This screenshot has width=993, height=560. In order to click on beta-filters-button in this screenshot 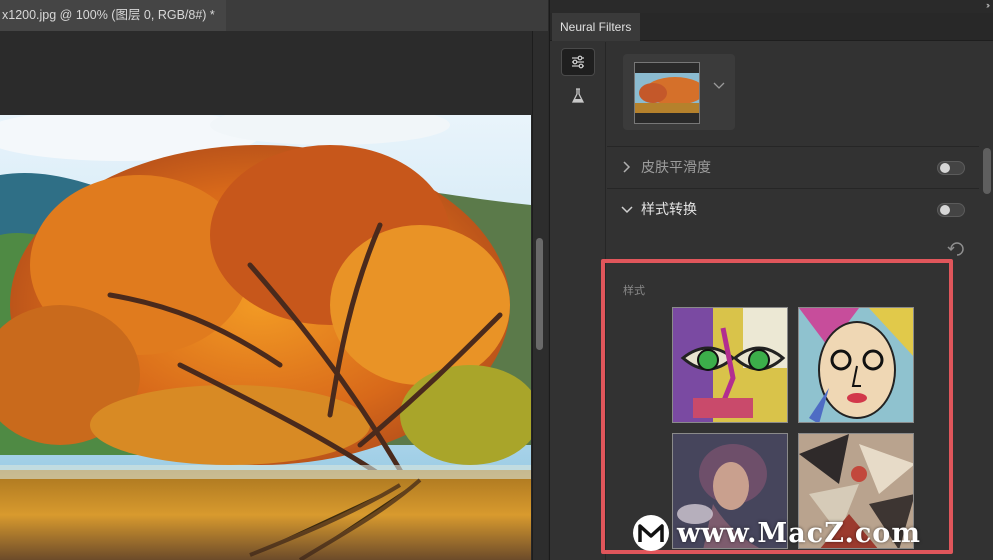, I will do `click(578, 96)`.